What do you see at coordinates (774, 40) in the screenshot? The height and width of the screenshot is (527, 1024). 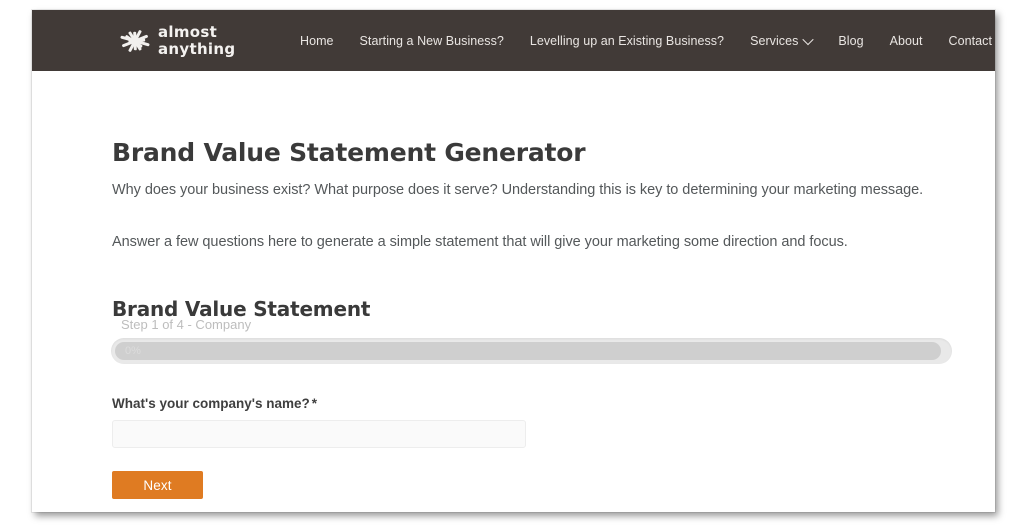 I see `nav-item-services-label: Services` at bounding box center [774, 40].